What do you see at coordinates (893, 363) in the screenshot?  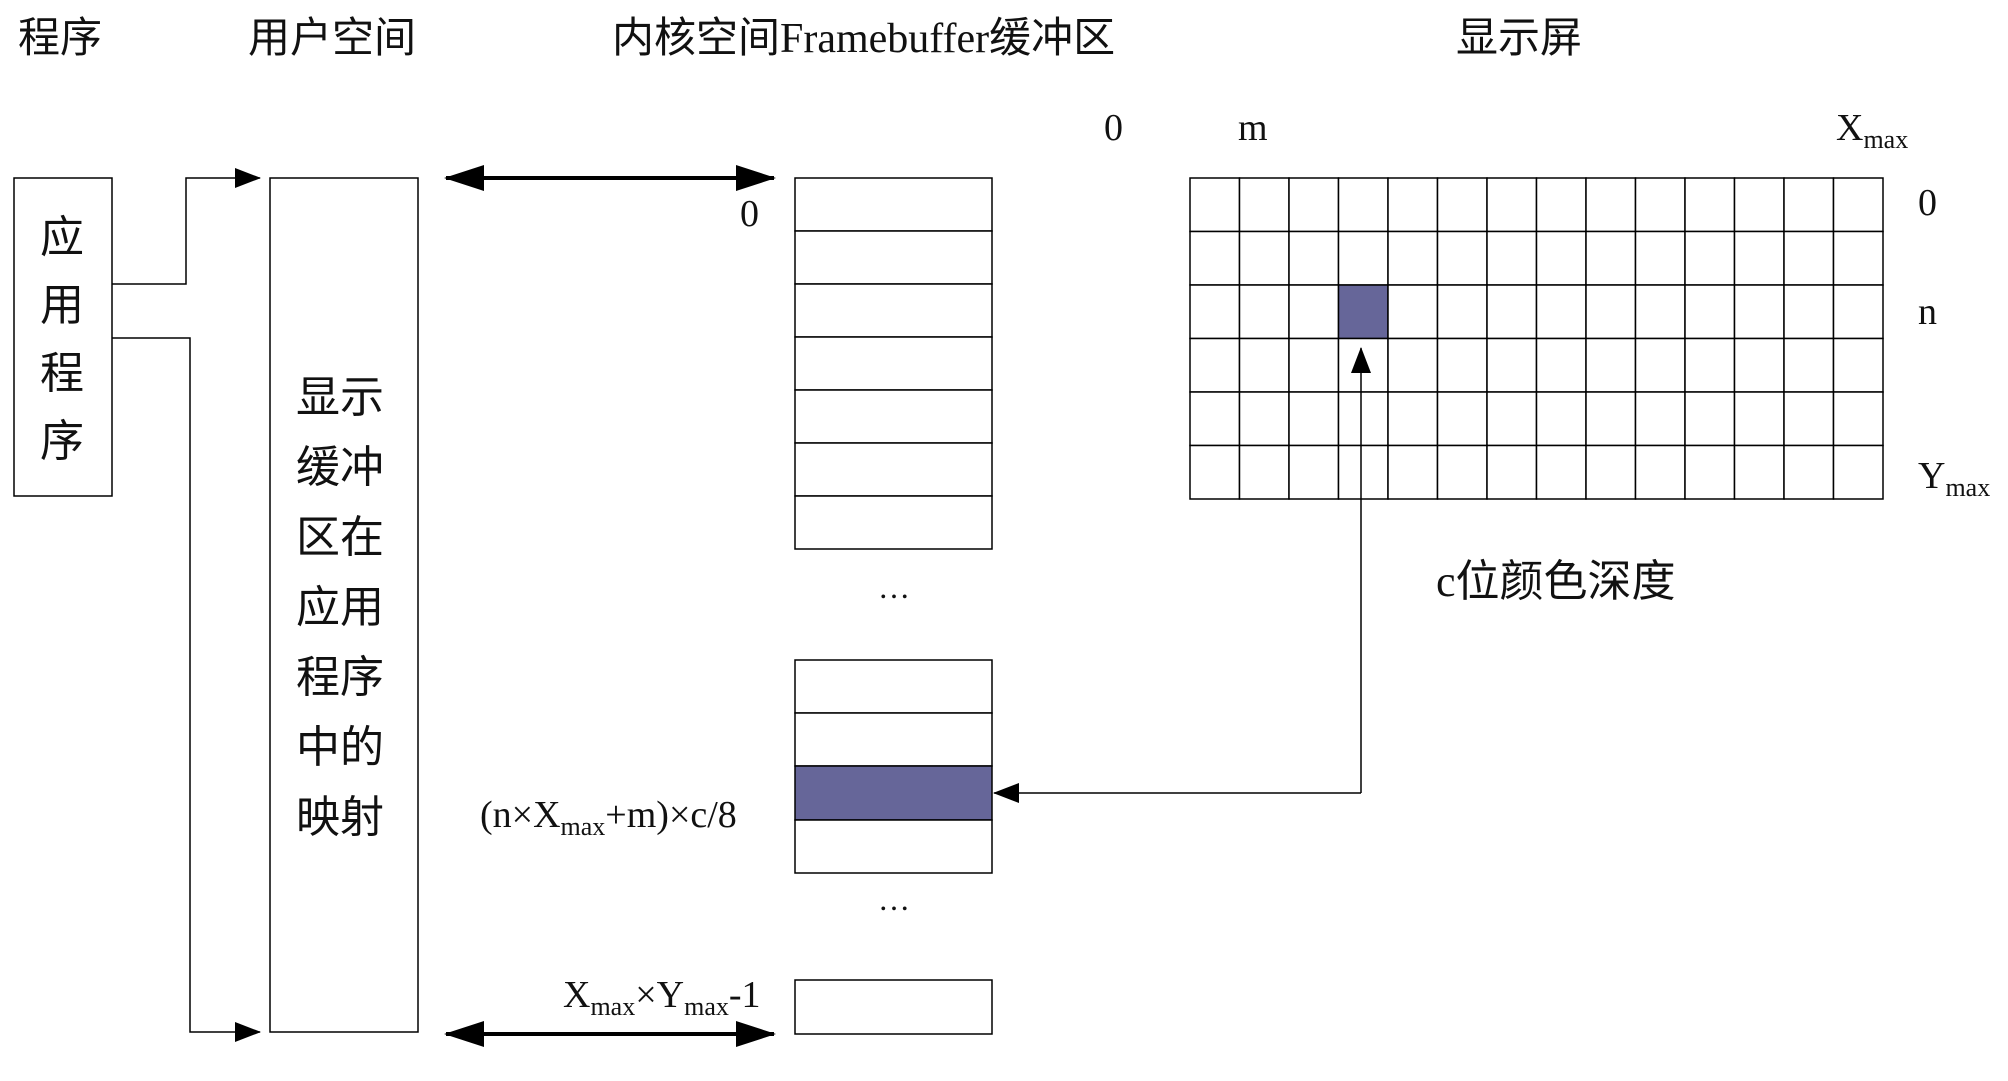 I see `buffer-top-block` at bounding box center [893, 363].